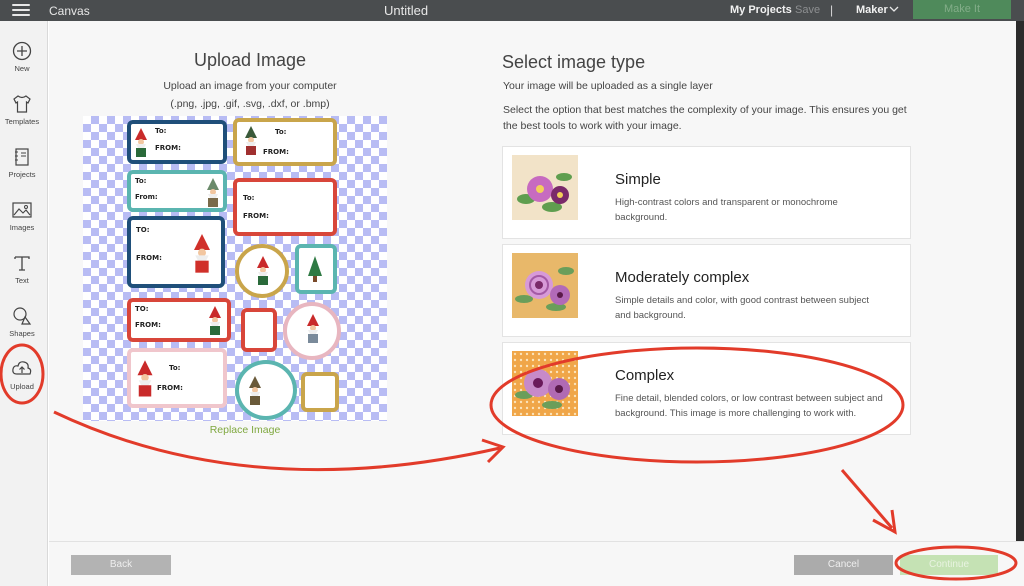  What do you see at coordinates (146, 197) in the screenshot?
I see `tag-from-label: From:` at bounding box center [146, 197].